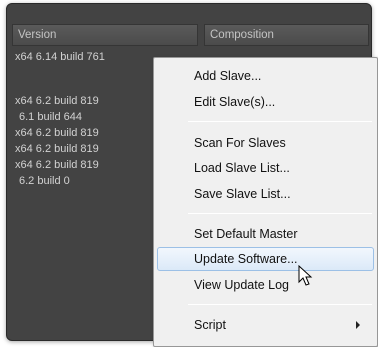 Image resolution: width=378 pixels, height=347 pixels. Describe the element at coordinates (60, 59) in the screenshot. I see `version-cell: x64 6.14 build 761` at that location.